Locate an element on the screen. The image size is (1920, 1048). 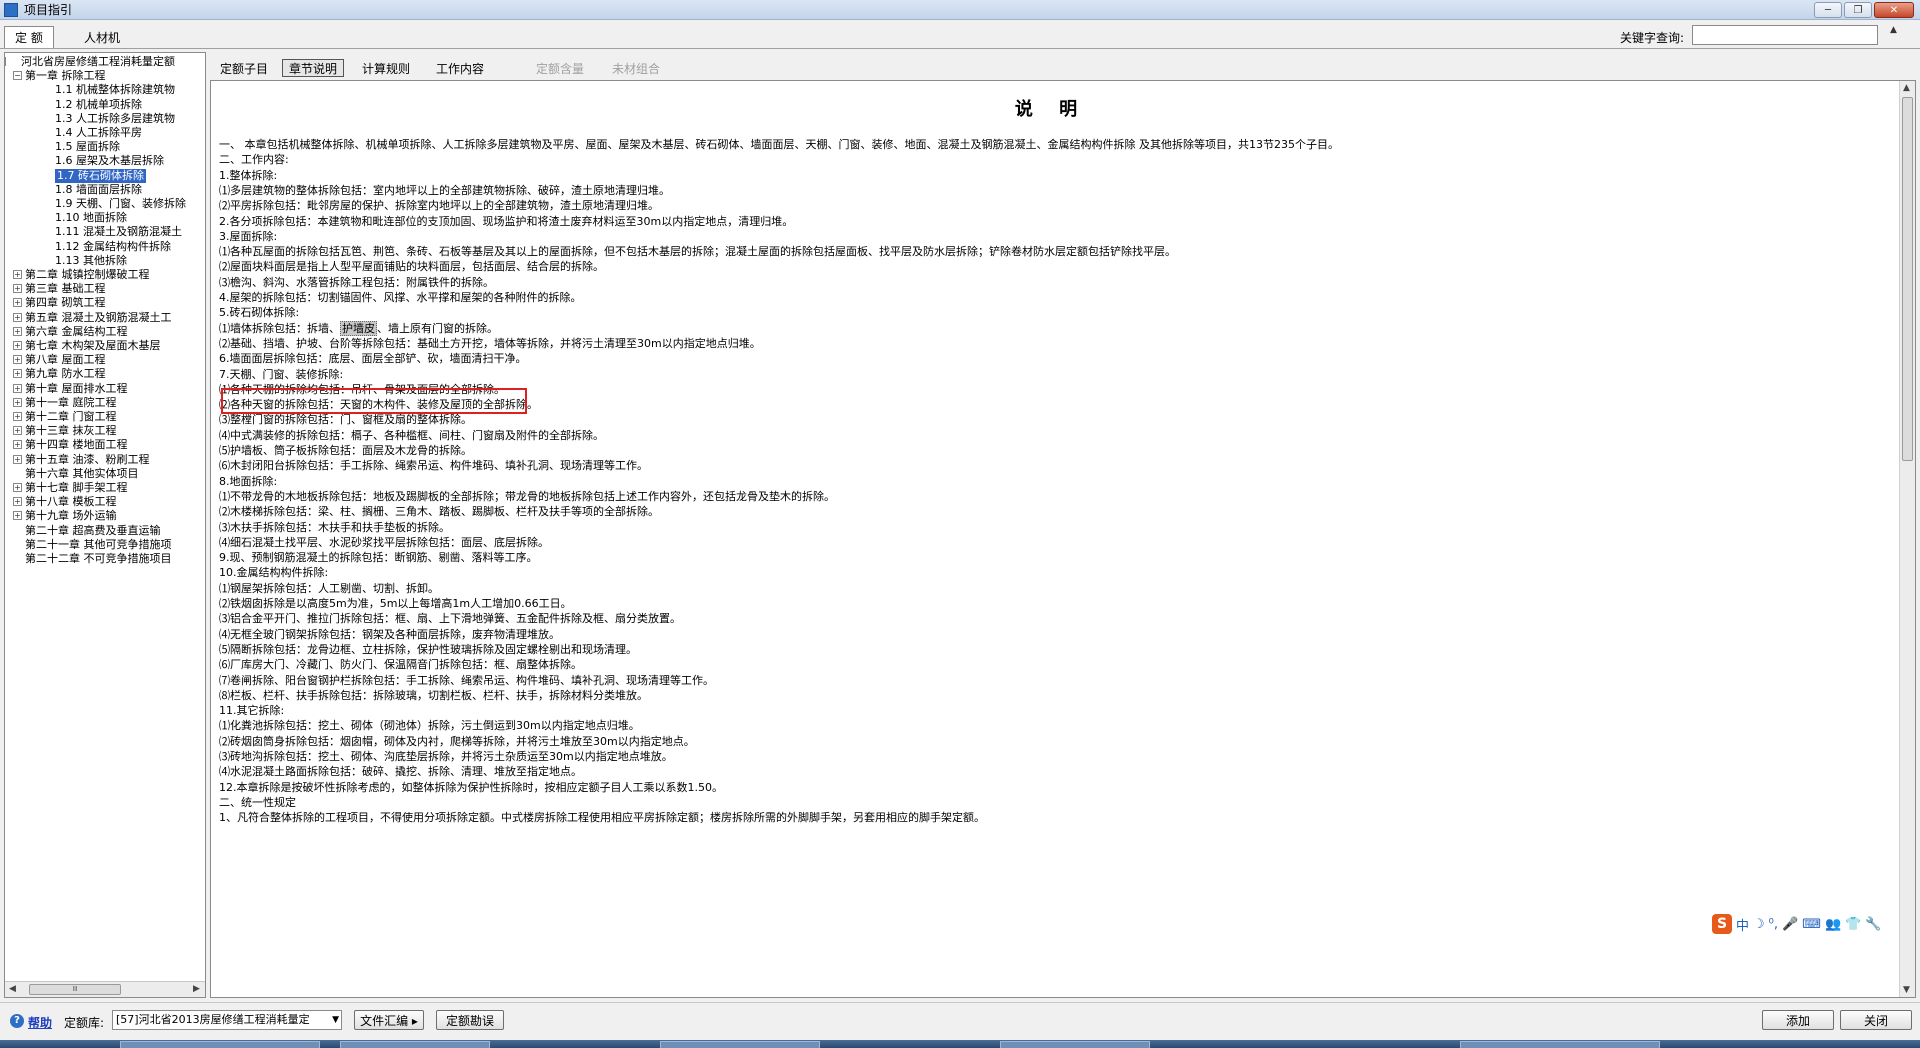
ime-toolbar: S 中 ☽ ⁰, 🎤 ⌨ 👥 👕 🔧 is located at coordinates (1815, 924).